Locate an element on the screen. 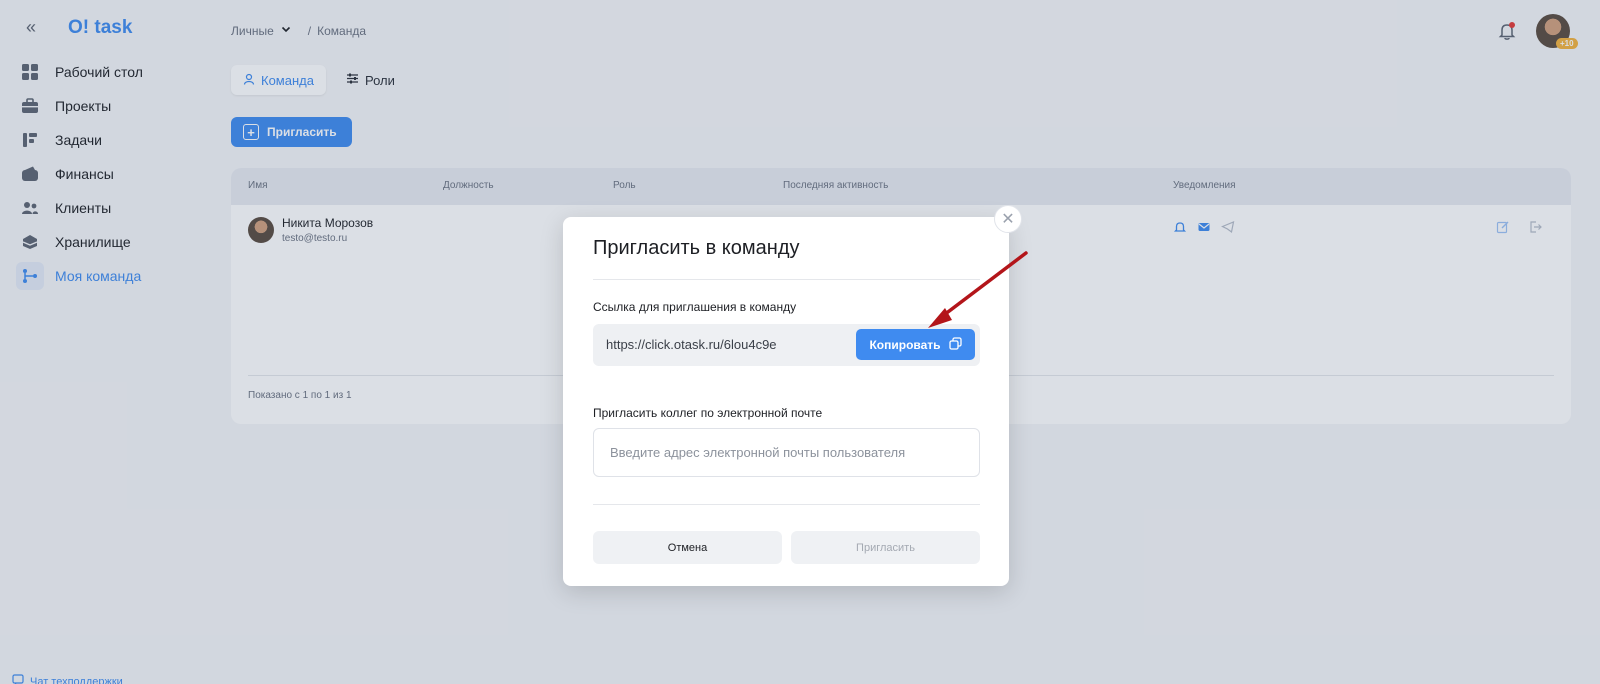 This screenshot has height=684, width=1600. copy-link-button: Копировать is located at coordinates (915, 344).